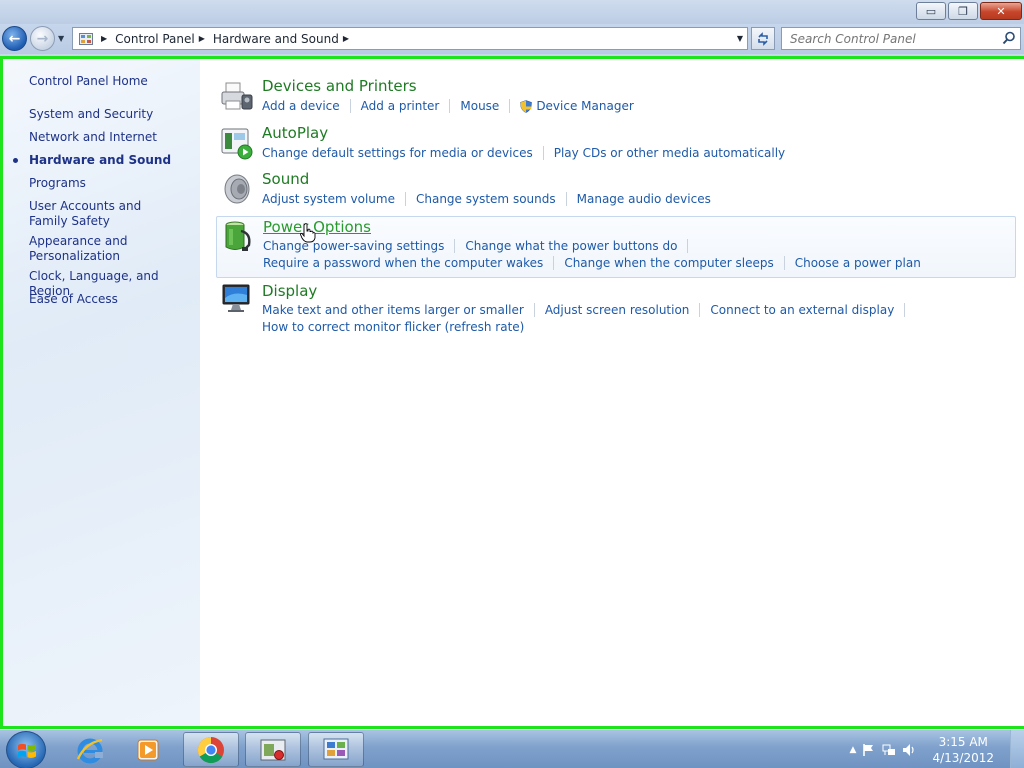 The image size is (1024, 768). I want to click on recent-pages-dropdown: ▼, so click(61, 38).